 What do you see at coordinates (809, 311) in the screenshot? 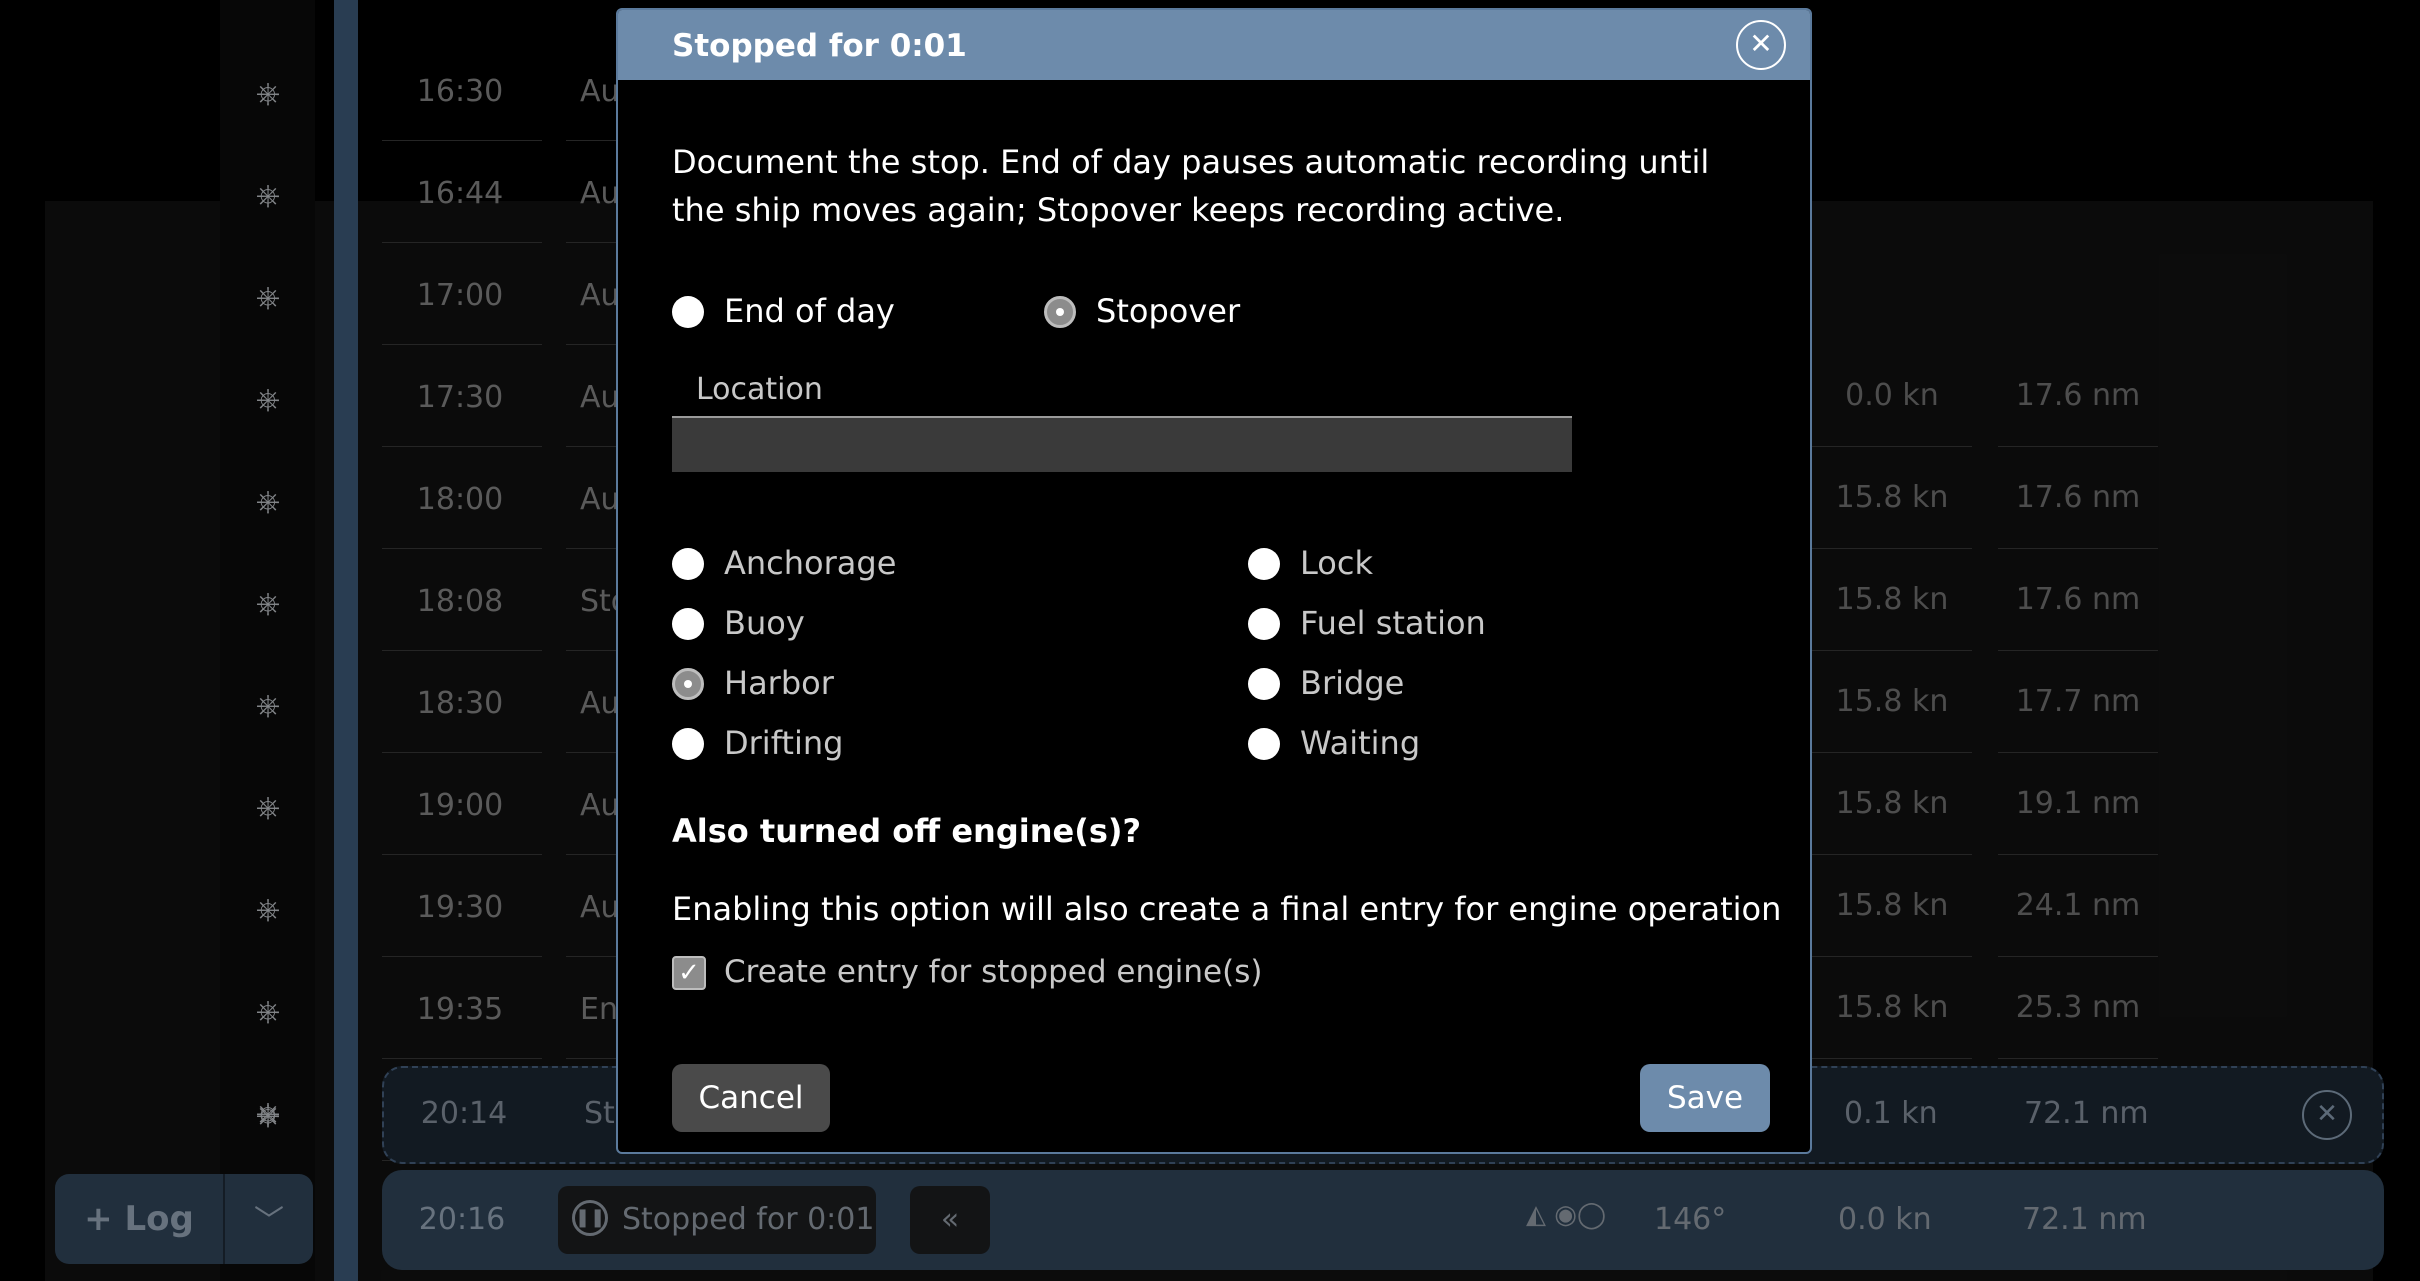
I see `radio-end-of-day-label: End of day` at bounding box center [809, 311].